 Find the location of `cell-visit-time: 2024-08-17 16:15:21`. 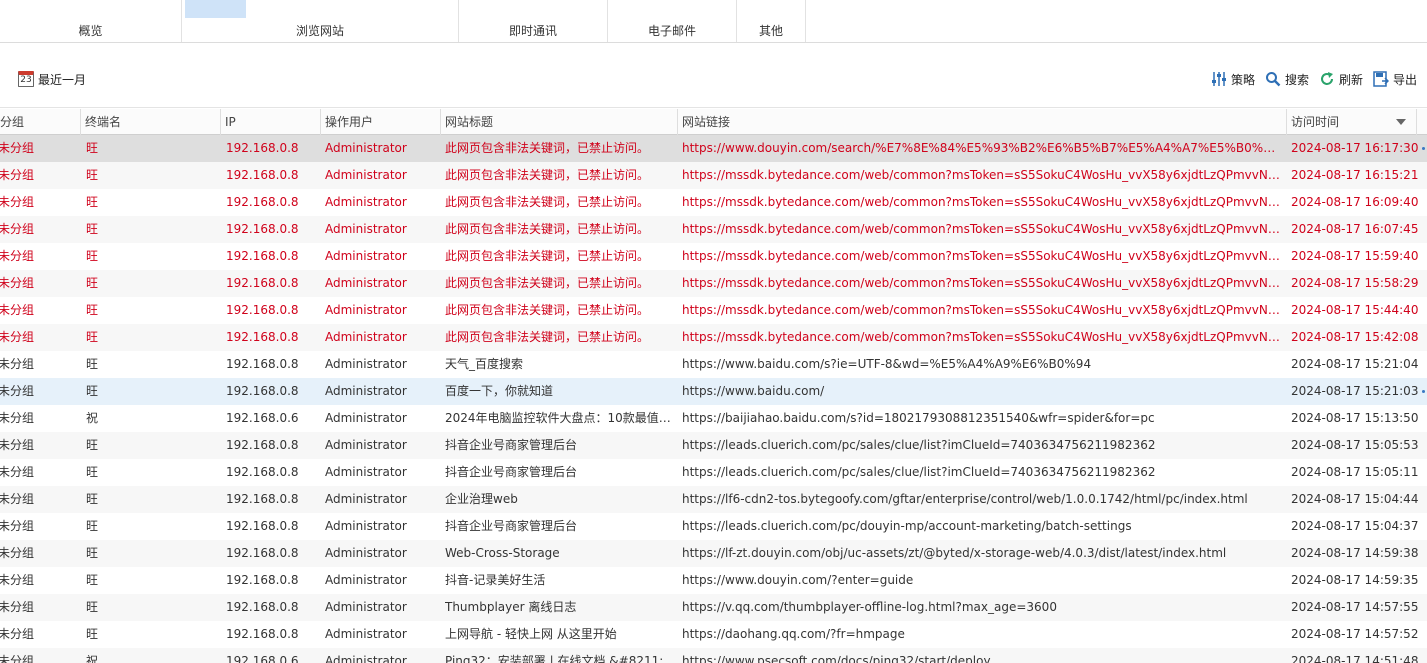

cell-visit-time: 2024-08-17 16:15:21 is located at coordinates (1355, 175).